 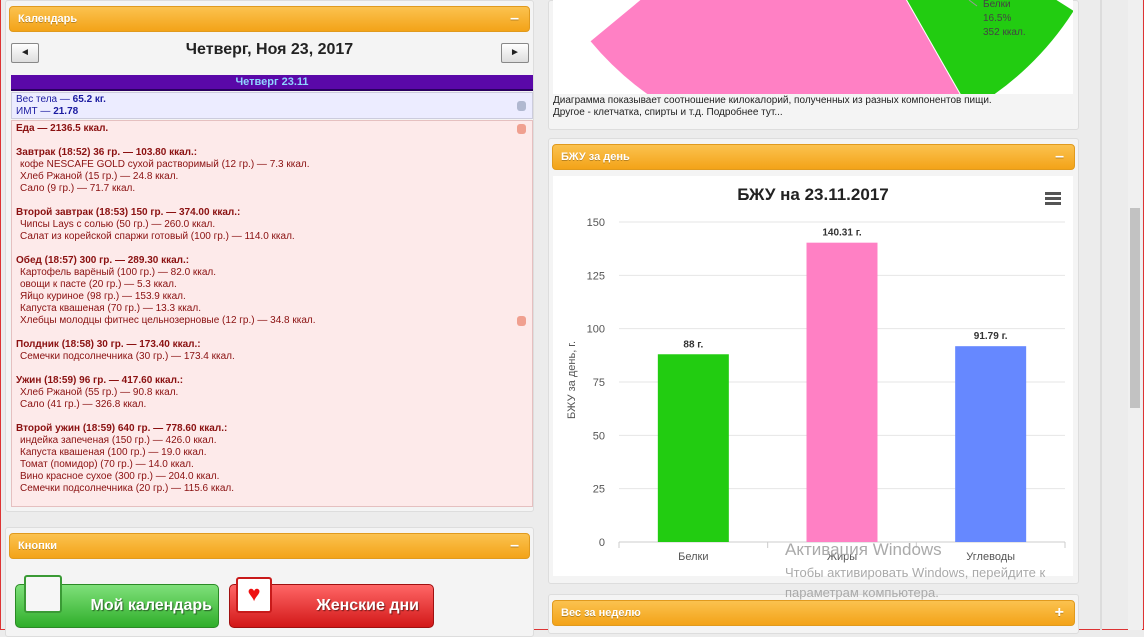 What do you see at coordinates (43, 594) in the screenshot?
I see `calendar-icon` at bounding box center [43, 594].